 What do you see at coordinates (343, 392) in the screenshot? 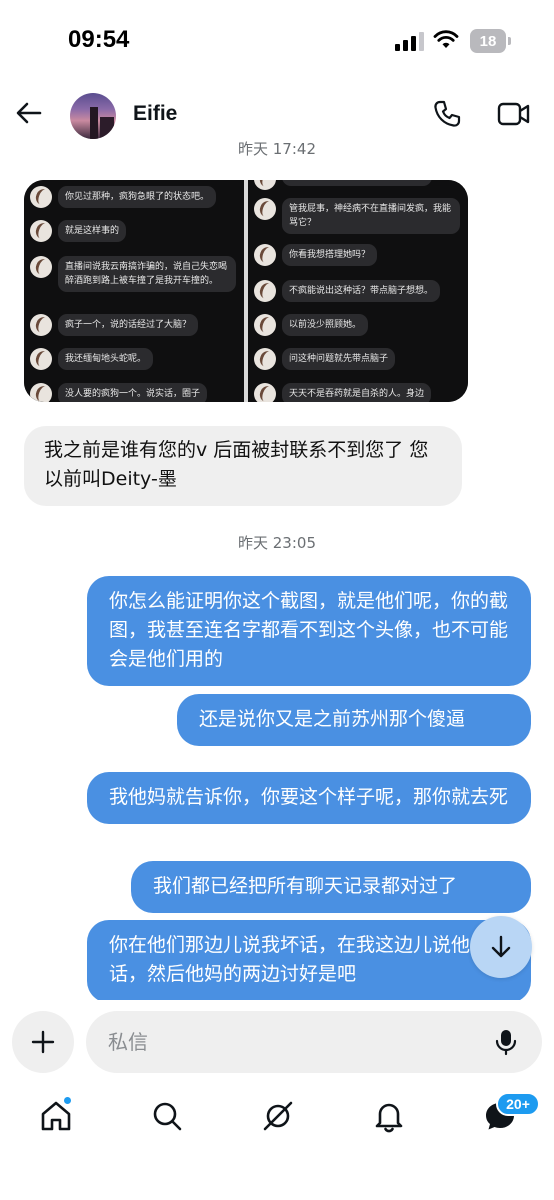
I see `screenshot-message: 天天不是吞药就是自杀的人。身边` at bounding box center [343, 392].